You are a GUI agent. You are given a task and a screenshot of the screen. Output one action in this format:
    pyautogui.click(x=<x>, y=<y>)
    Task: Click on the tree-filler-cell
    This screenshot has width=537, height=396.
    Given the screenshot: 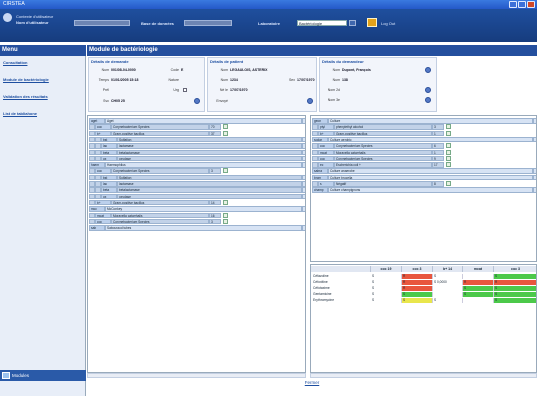 What is the action you would take?
    pyautogui.click(x=303, y=184)
    